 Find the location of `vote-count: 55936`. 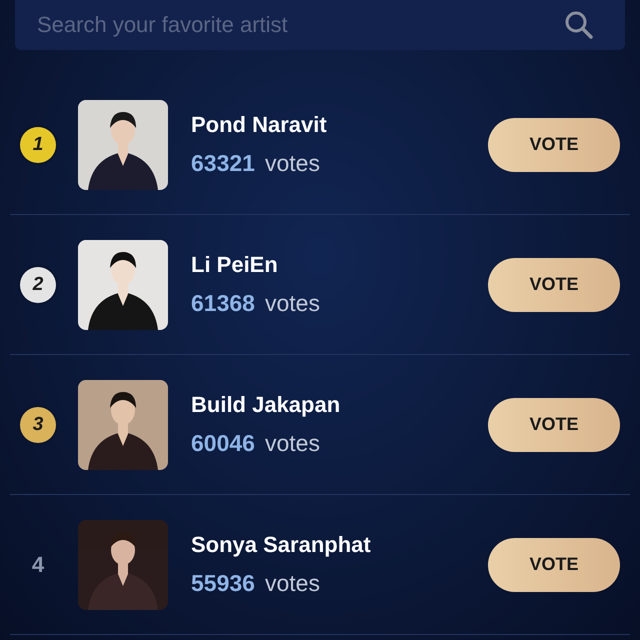

vote-count: 55936 is located at coordinates (223, 583).